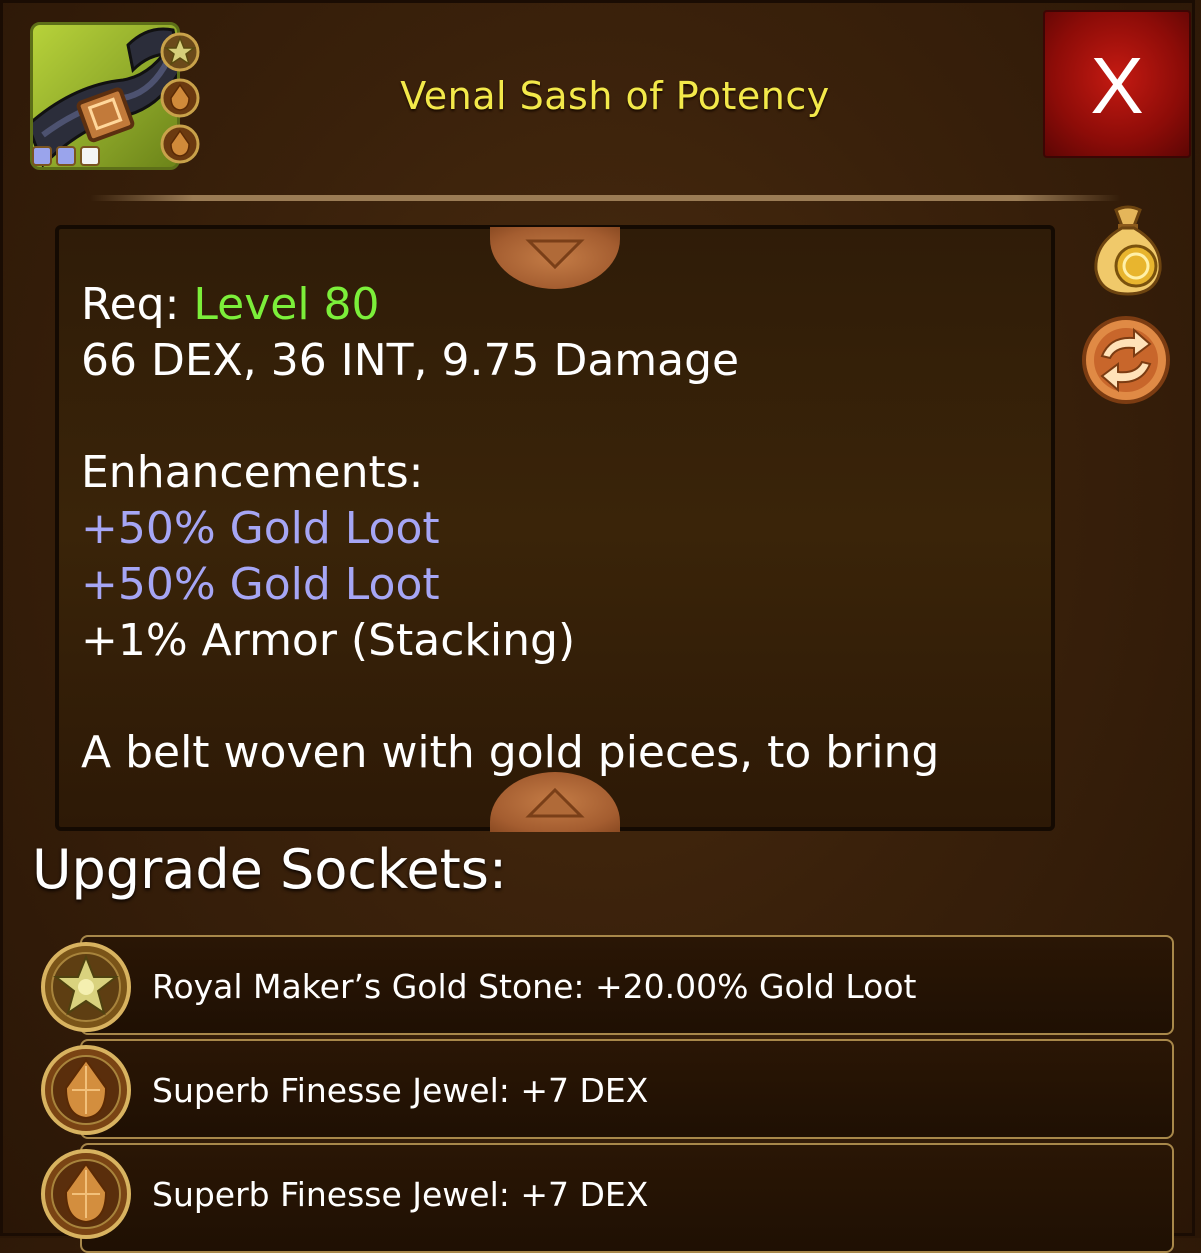 Image resolution: width=1201 pixels, height=1253 pixels. I want to click on upgrade-sockets-title: Upgrade Sockets:, so click(270, 869).